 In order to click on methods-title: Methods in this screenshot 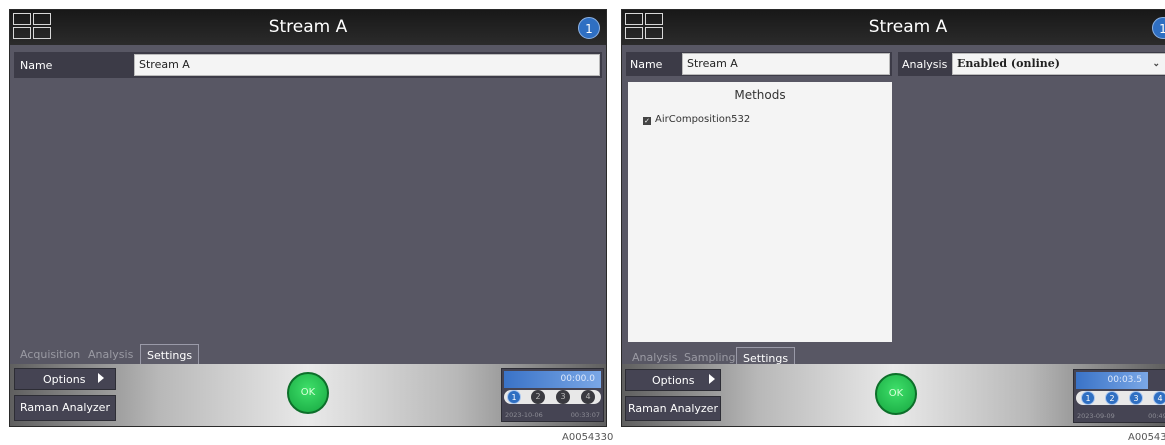, I will do `click(760, 95)`.